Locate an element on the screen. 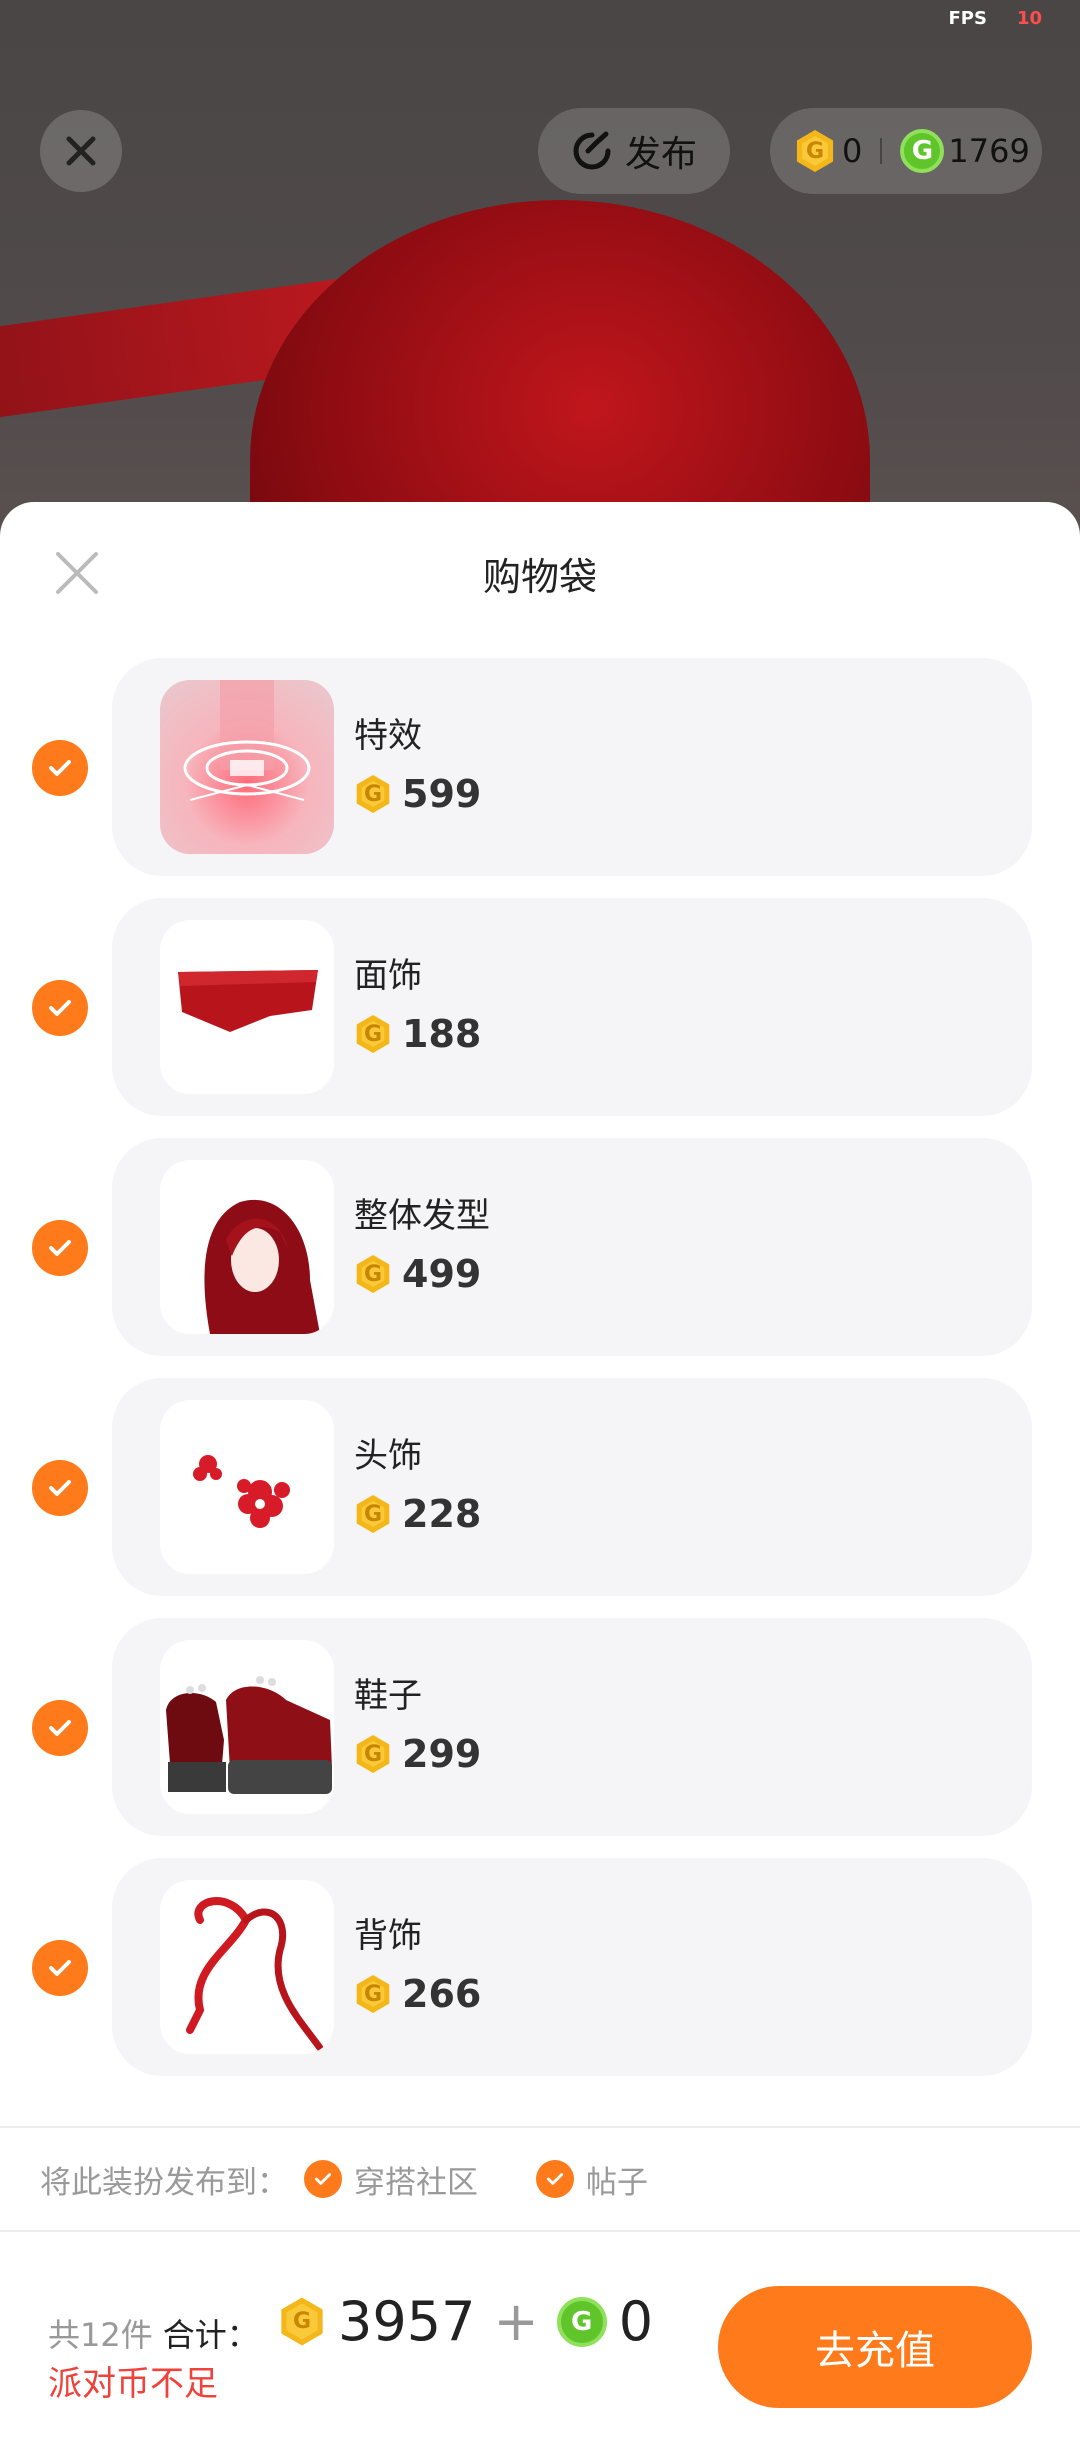 This screenshot has width=1080, height=2460. item-price-value: 599 is located at coordinates (442, 794).